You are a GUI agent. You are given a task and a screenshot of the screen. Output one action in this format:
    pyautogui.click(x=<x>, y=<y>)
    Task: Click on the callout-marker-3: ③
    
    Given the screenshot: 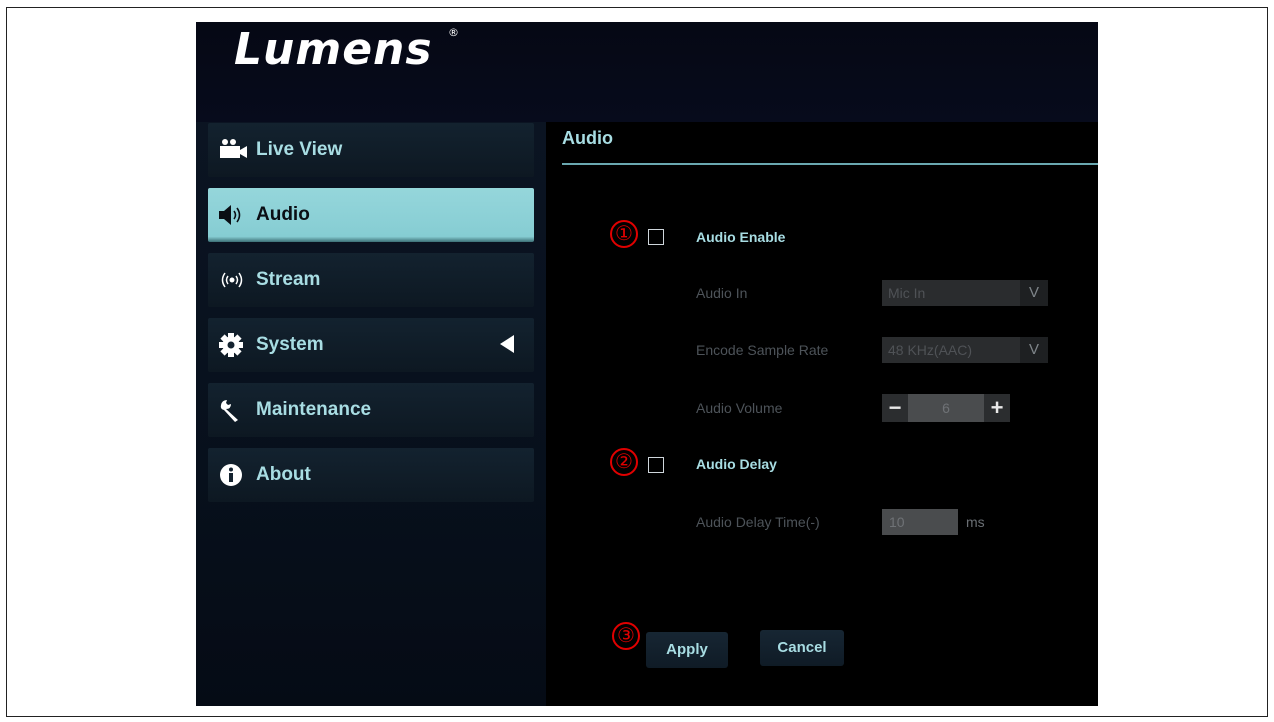 What is the action you would take?
    pyautogui.click(x=626, y=636)
    